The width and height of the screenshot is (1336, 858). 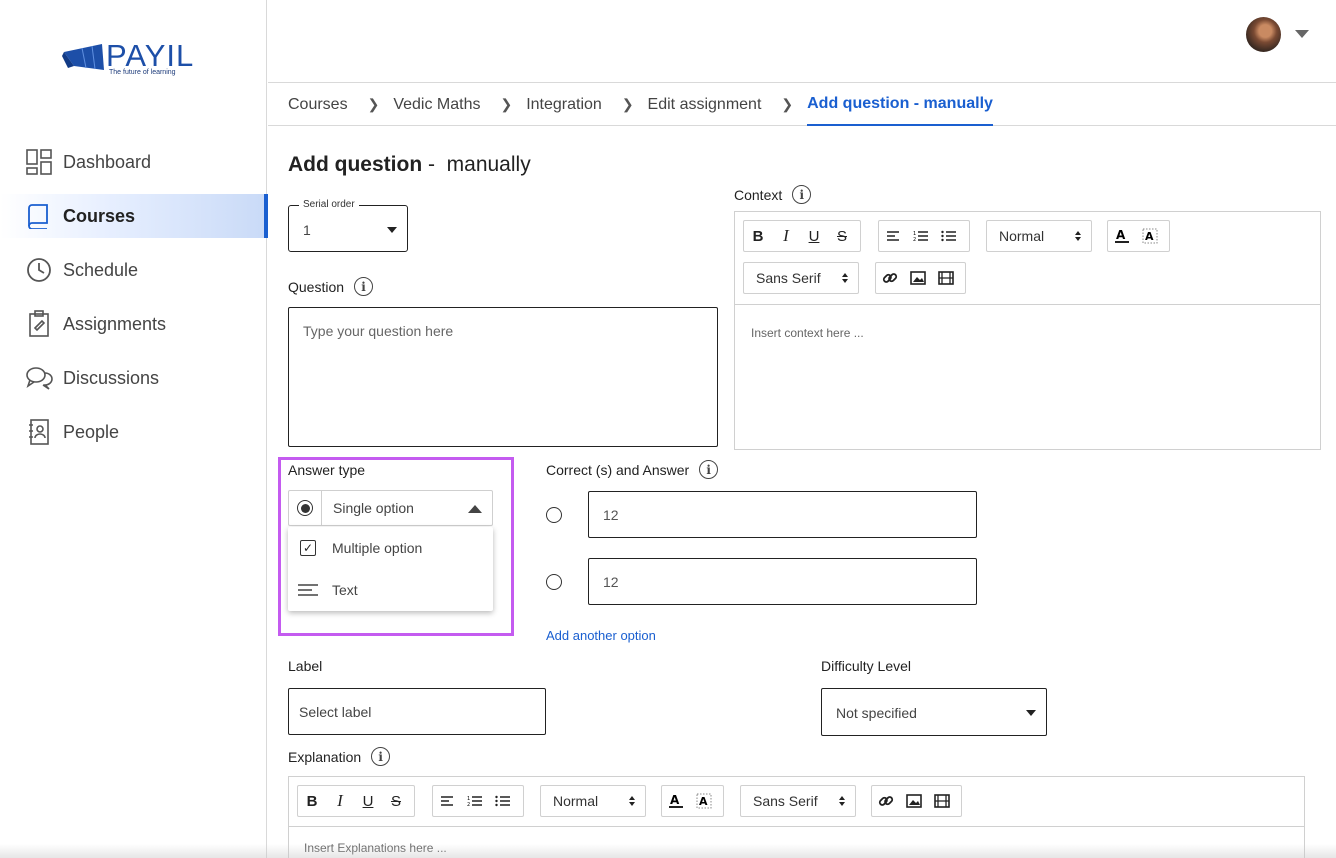 What do you see at coordinates (392, 230) in the screenshot?
I see `caret-down-icon` at bounding box center [392, 230].